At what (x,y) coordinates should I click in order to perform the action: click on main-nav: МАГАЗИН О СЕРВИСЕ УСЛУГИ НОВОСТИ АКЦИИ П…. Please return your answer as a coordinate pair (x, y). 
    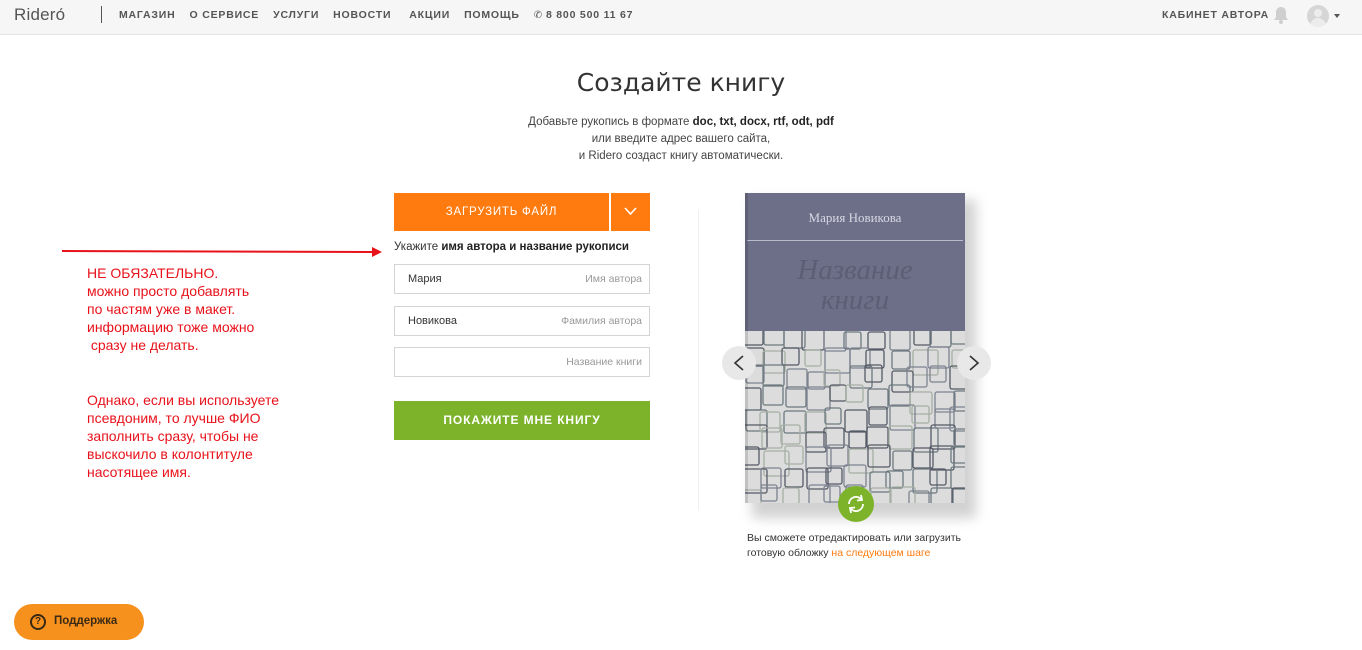
    Looking at the image, I should click on (376, 15).